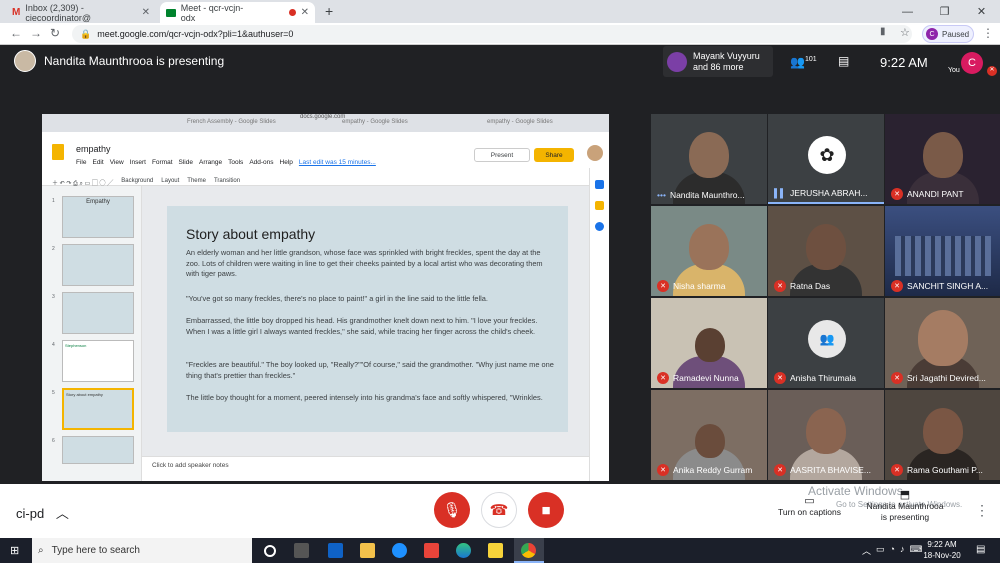 This screenshot has height=563, width=1000. I want to click on file-explorer-icon, so click(367, 550).